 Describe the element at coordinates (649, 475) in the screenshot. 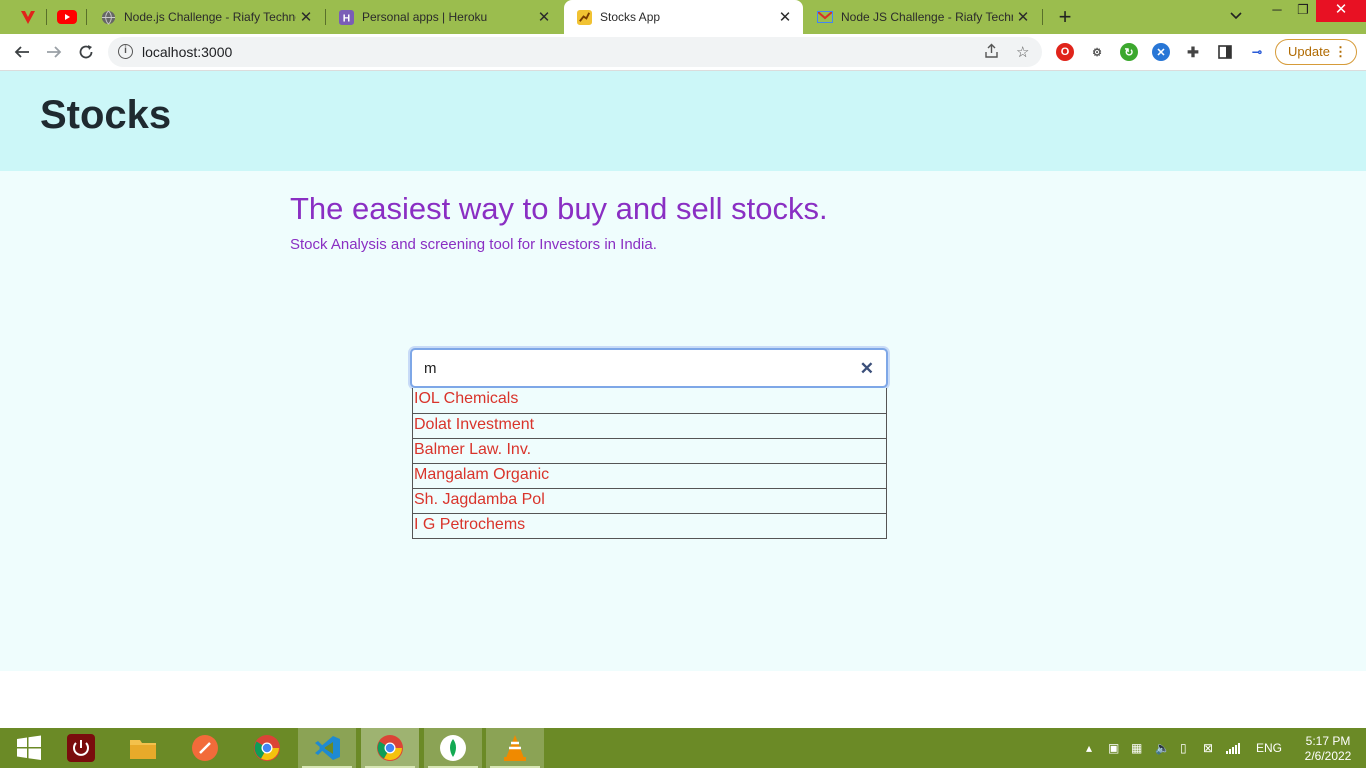

I see `search-result-item: Mangalam Organic` at that location.